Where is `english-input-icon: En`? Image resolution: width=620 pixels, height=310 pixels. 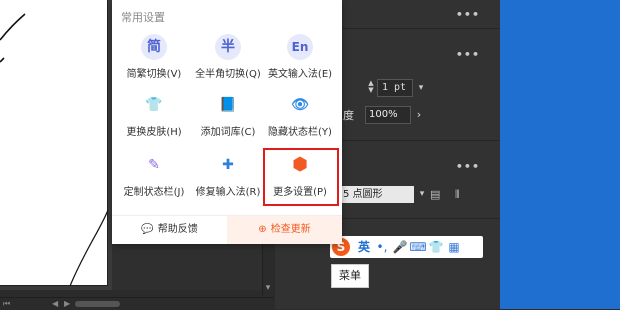 english-input-icon: En is located at coordinates (300, 47).